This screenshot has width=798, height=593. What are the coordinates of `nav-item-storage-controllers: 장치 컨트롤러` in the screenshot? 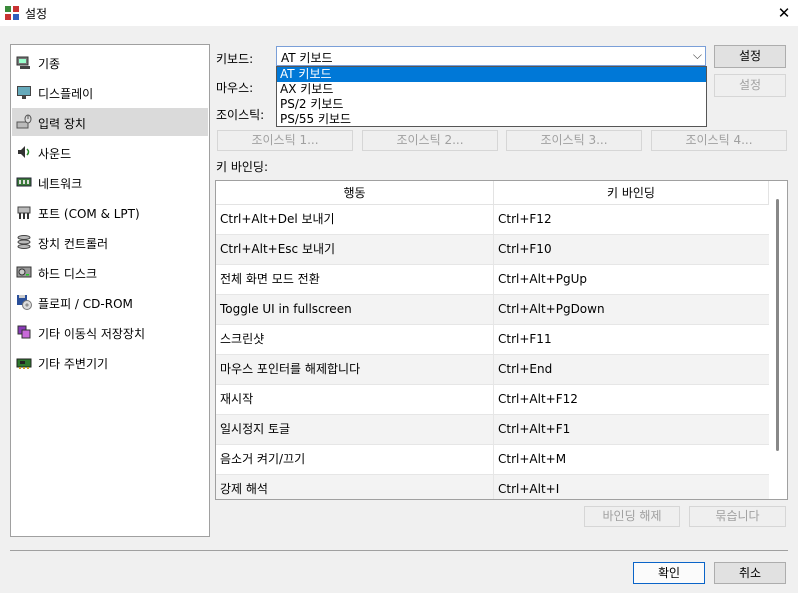 It's located at (110, 242).